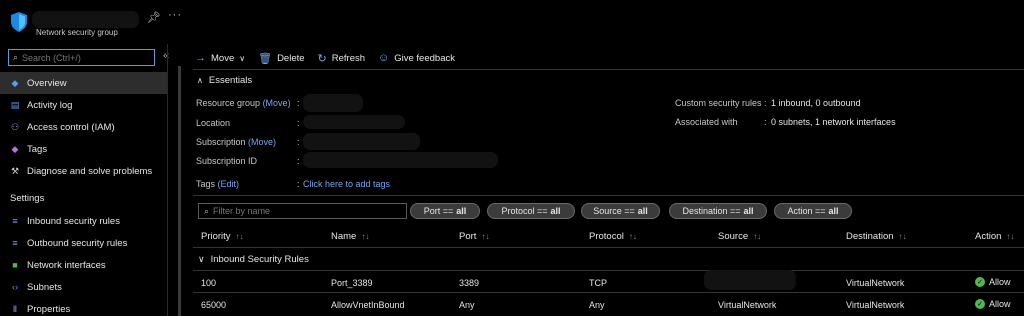 Image resolution: width=1024 pixels, height=316 pixels. Describe the element at coordinates (227, 161) in the screenshot. I see `subscription-id-label: Subscription ID` at that location.